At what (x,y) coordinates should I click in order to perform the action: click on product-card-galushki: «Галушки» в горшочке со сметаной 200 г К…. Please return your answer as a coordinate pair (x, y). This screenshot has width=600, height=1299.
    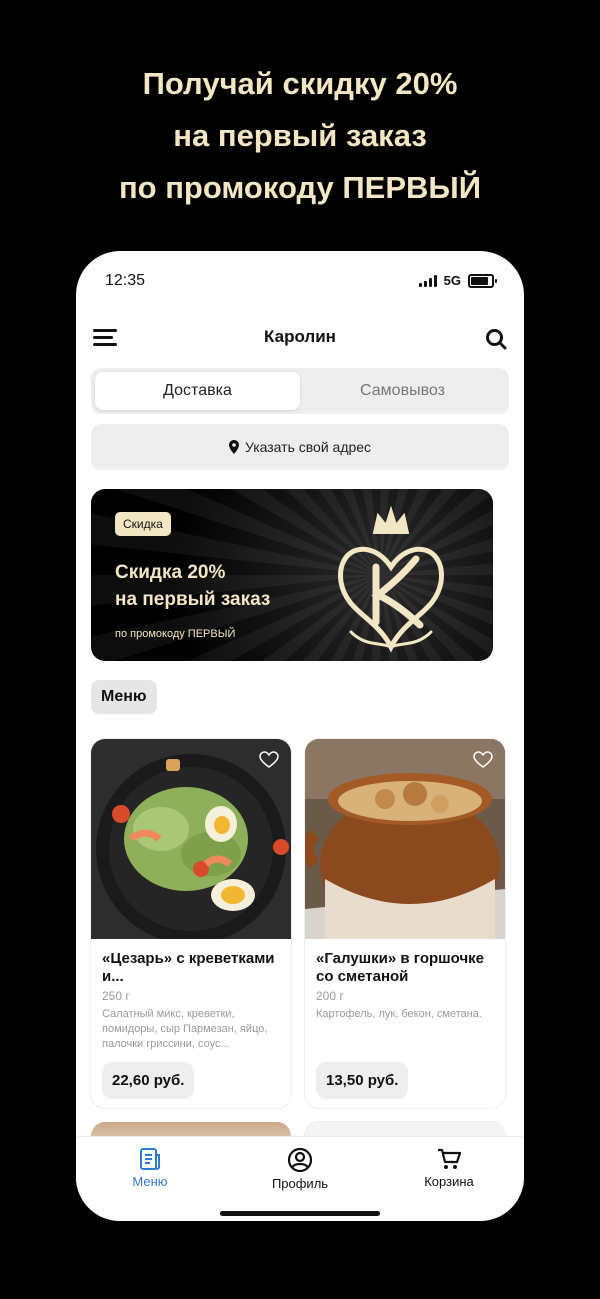
    Looking at the image, I should click on (405, 923).